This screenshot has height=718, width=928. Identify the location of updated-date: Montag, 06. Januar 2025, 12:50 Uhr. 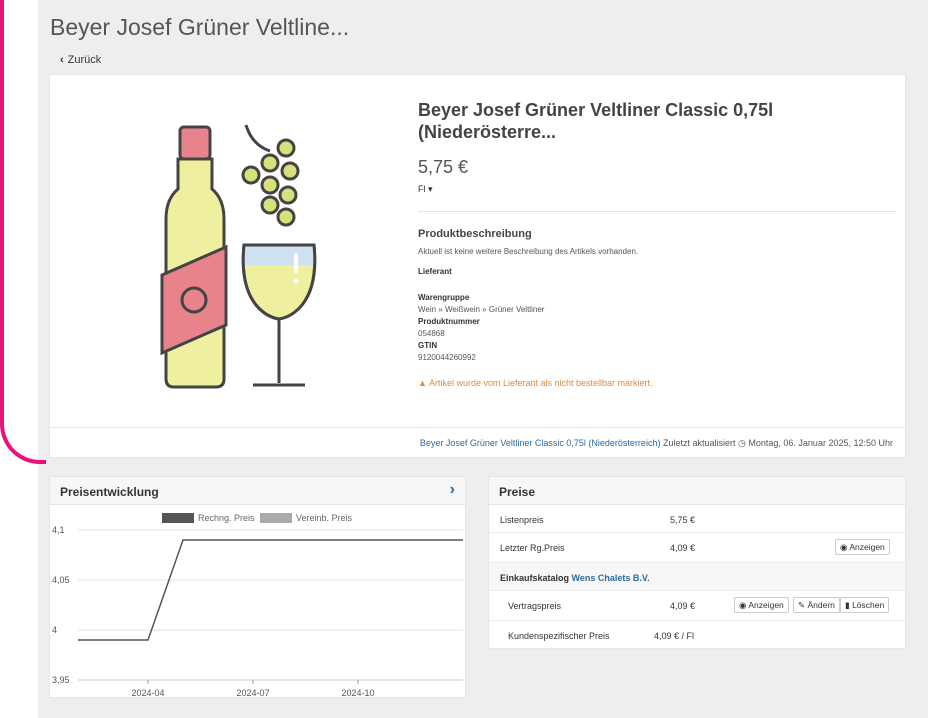
(820, 443).